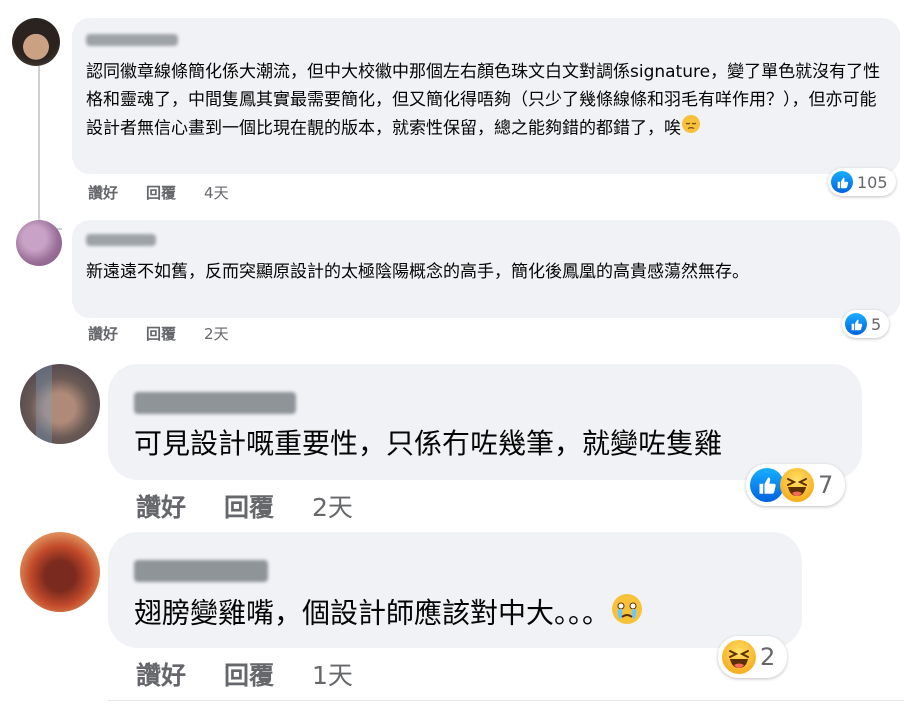  Describe the element at coordinates (506, 700) in the screenshot. I see `divider` at that location.